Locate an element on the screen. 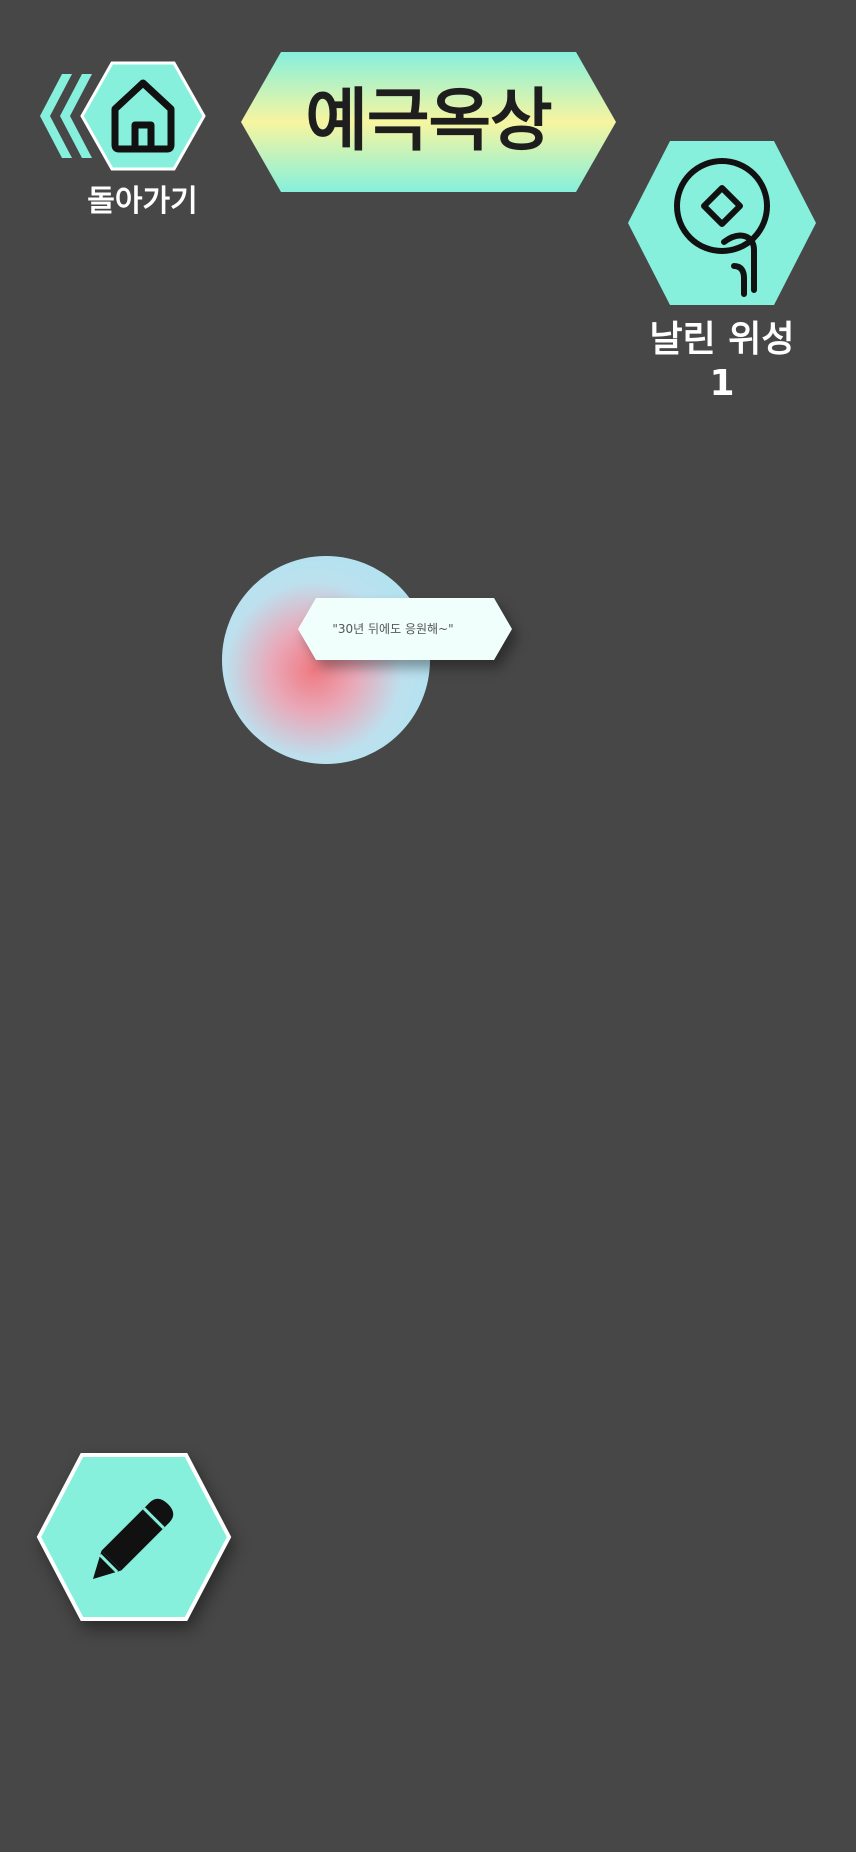 This screenshot has height=1852, width=856. satellite-label: 날린 위성 is located at coordinates (722, 339).